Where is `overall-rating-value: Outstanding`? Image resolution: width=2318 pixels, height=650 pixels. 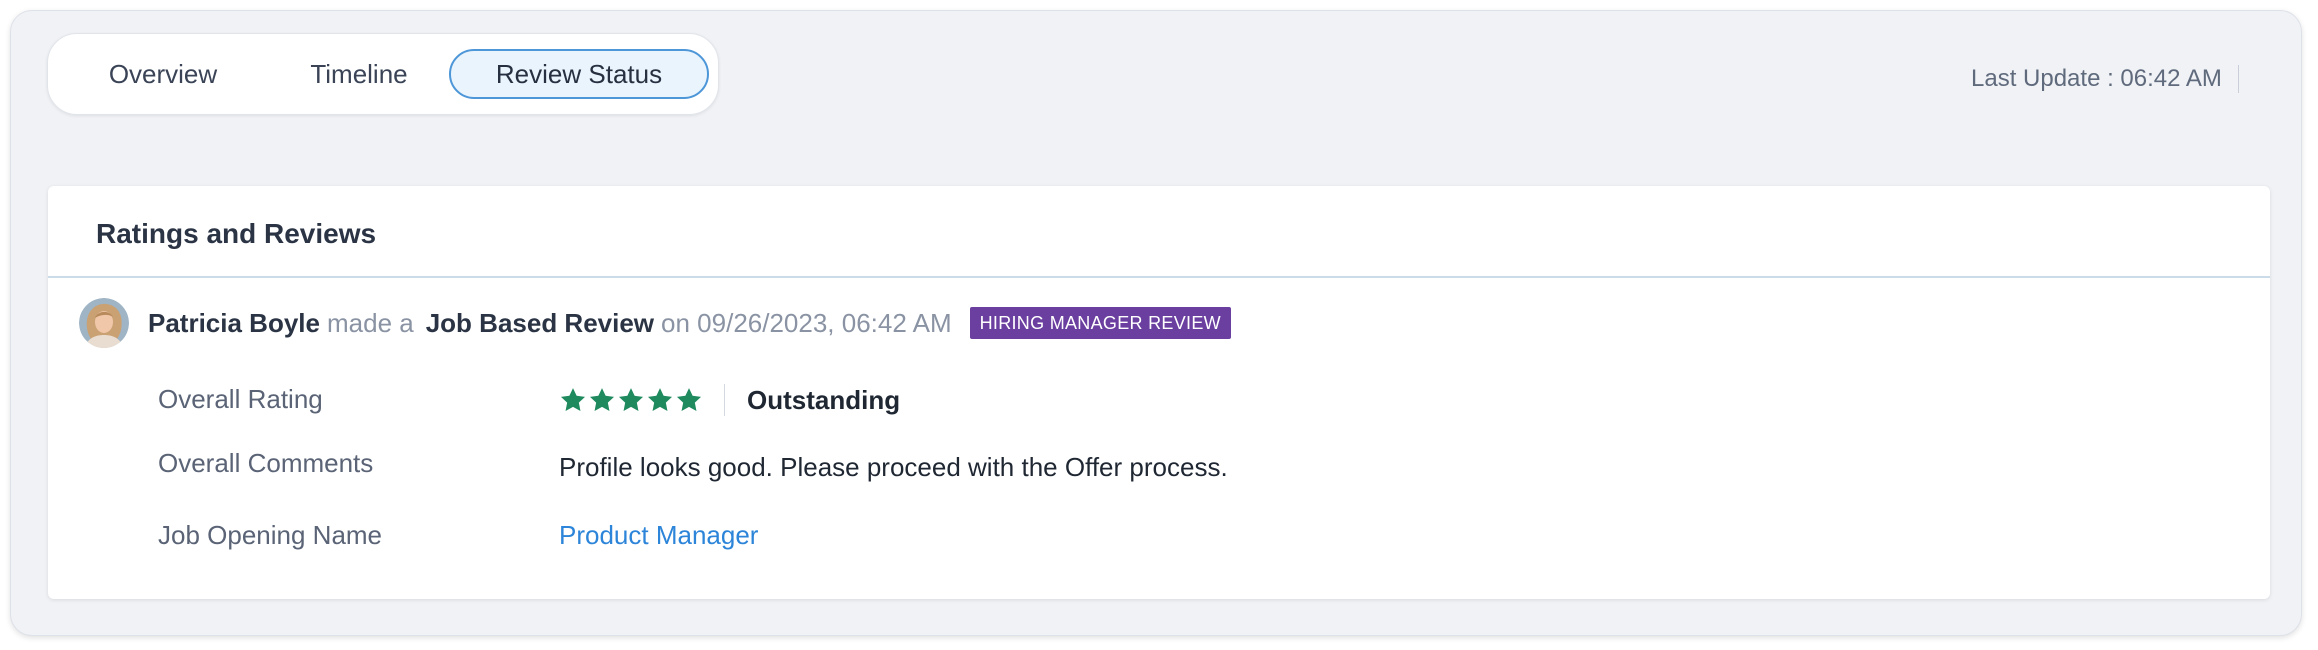 overall-rating-value: Outstanding is located at coordinates (729, 400).